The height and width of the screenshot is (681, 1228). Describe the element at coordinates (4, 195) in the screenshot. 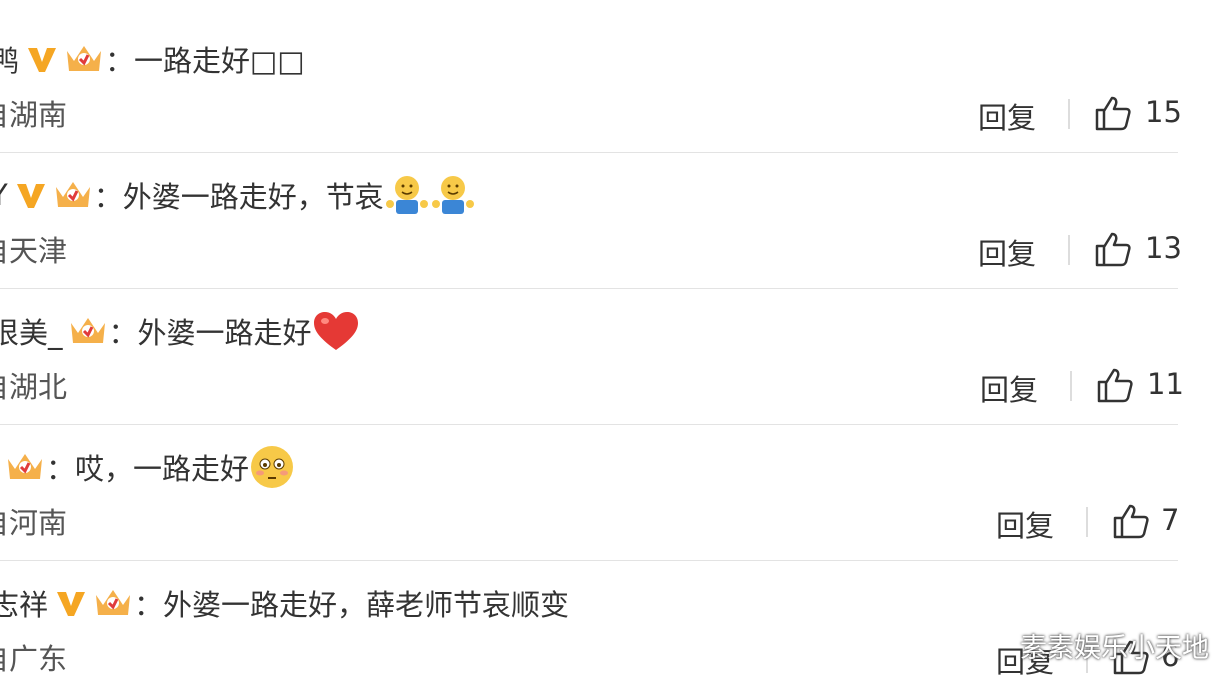

I see `username: Y` at that location.